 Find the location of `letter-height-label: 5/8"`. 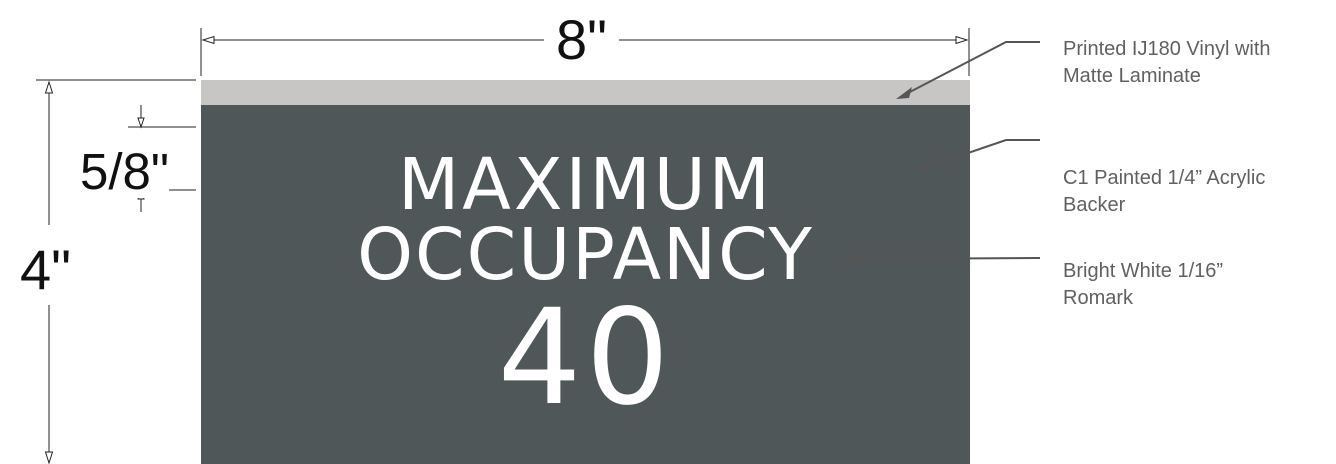

letter-height-label: 5/8" is located at coordinates (125, 171).